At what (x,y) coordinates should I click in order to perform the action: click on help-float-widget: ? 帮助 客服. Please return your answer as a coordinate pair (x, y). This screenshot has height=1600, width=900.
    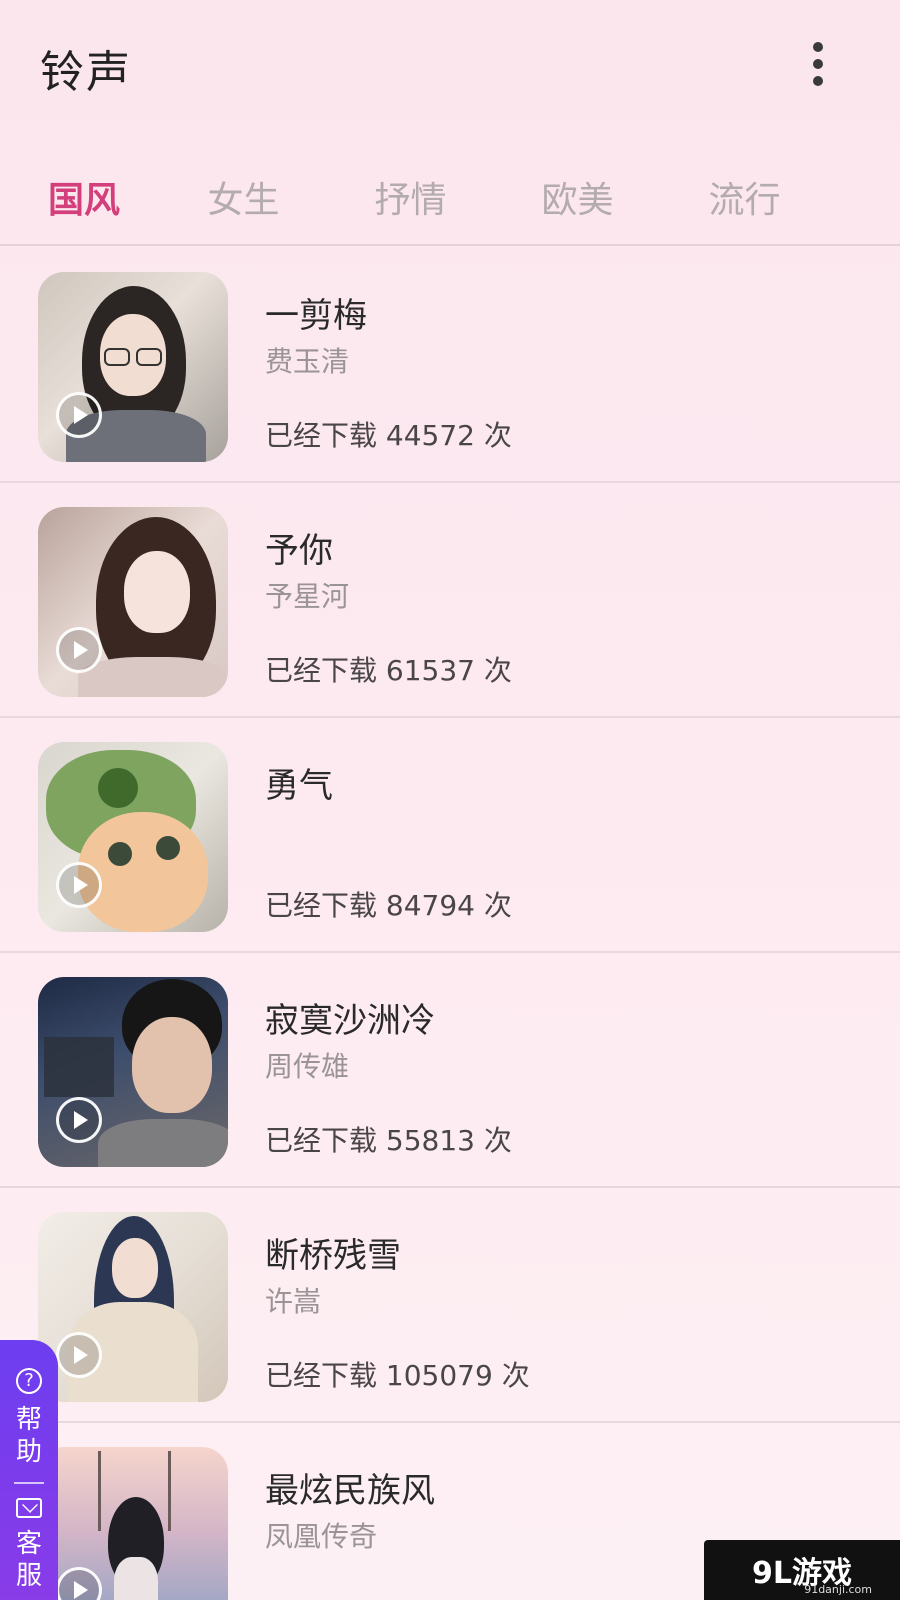
    Looking at the image, I should click on (29, 1470).